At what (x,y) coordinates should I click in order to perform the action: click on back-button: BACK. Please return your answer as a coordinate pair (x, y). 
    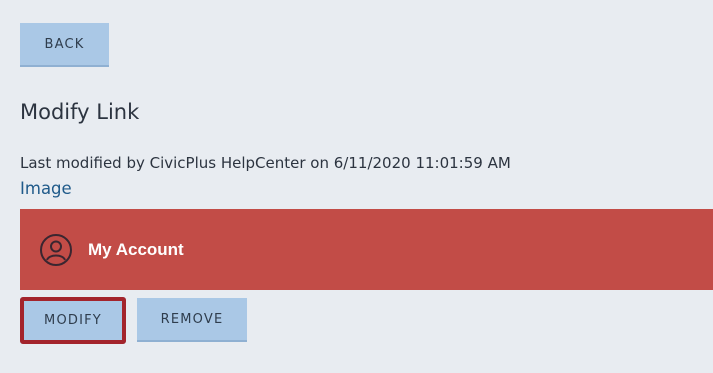
    Looking at the image, I should click on (64, 45).